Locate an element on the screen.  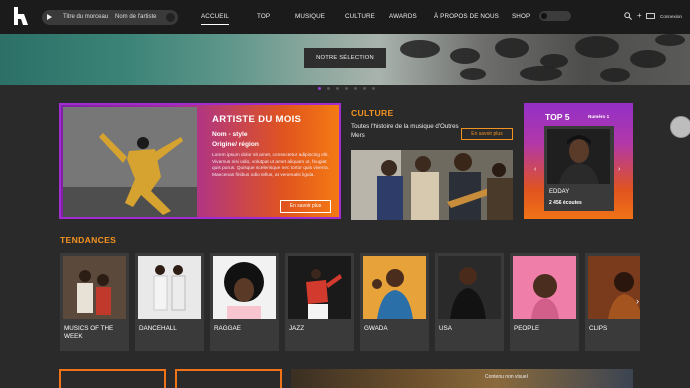
artist-subtitle: Nom - style Origine/ région is located at coordinates (235, 139).